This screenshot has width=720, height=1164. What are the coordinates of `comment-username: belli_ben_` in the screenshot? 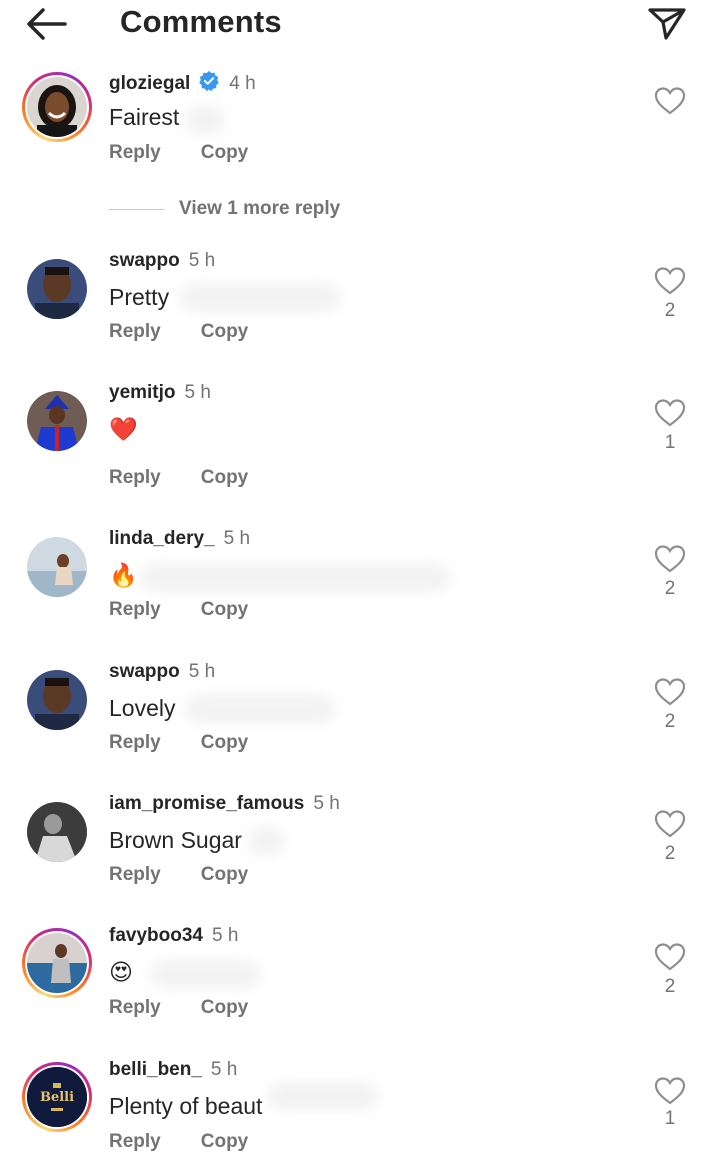 It's located at (155, 1069).